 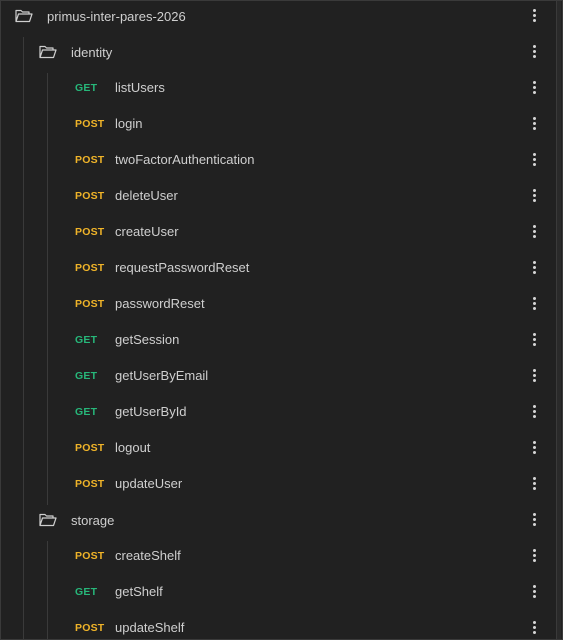 I want to click on request-item: POST twoFactorAuthentication, so click(x=277, y=160).